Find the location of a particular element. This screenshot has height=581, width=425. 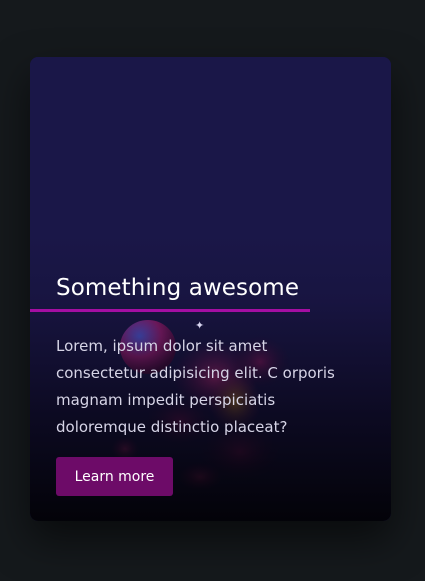

card-title: Something awesome is located at coordinates (178, 288).